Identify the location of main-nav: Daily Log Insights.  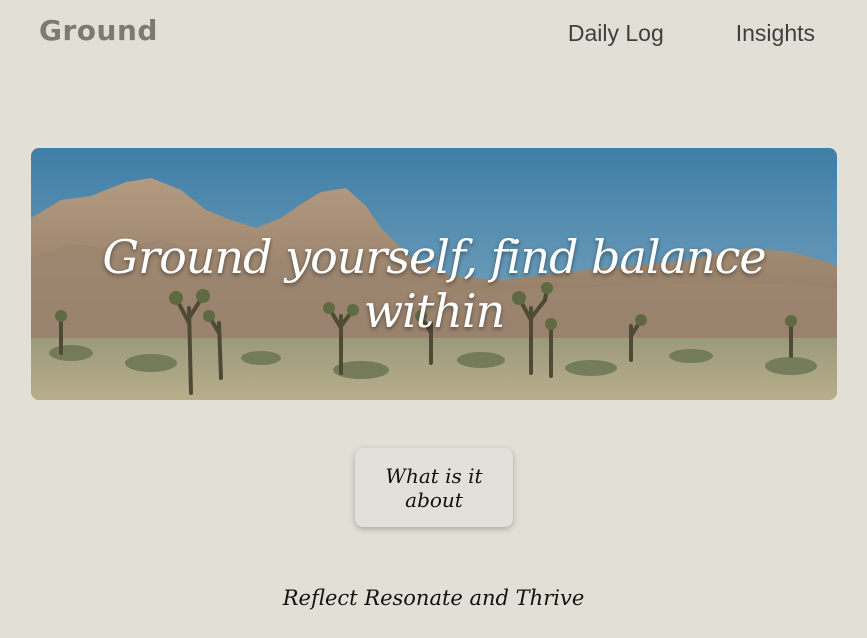
(691, 33).